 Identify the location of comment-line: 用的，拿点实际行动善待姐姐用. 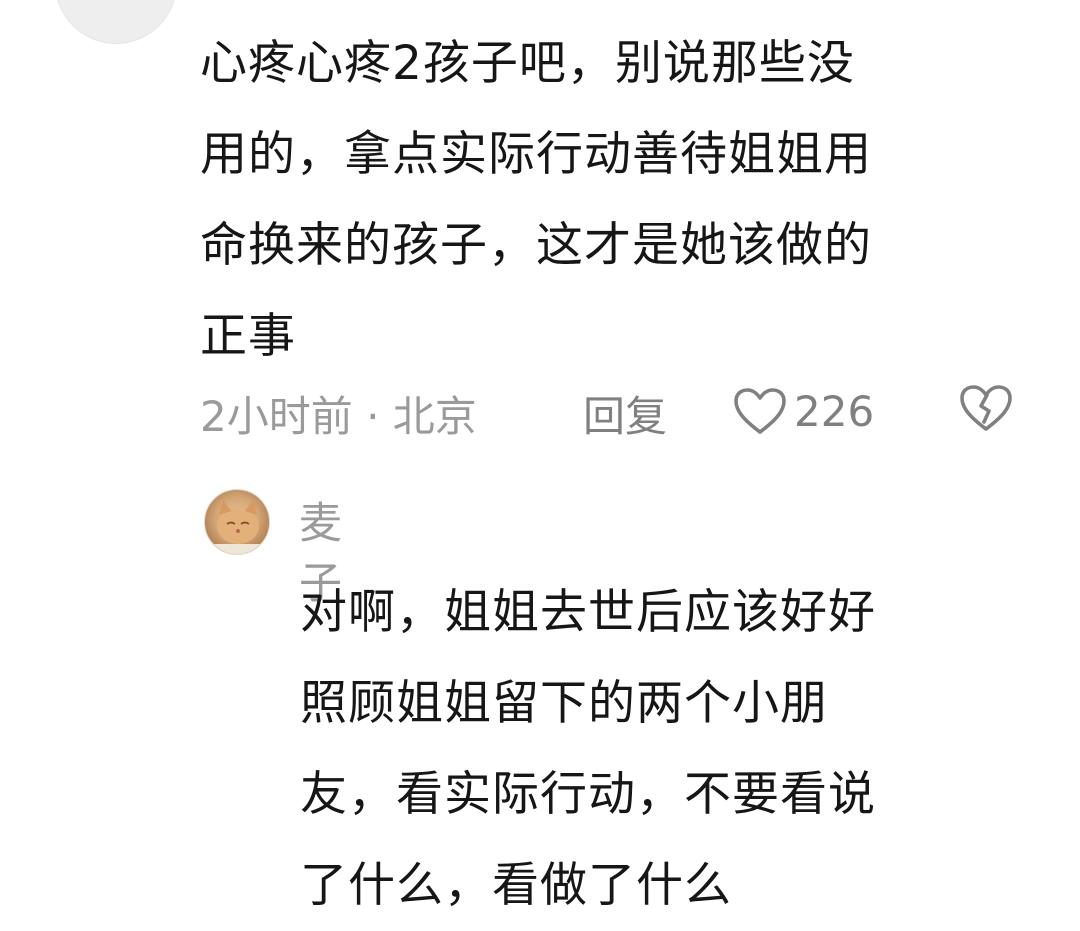
(536, 154).